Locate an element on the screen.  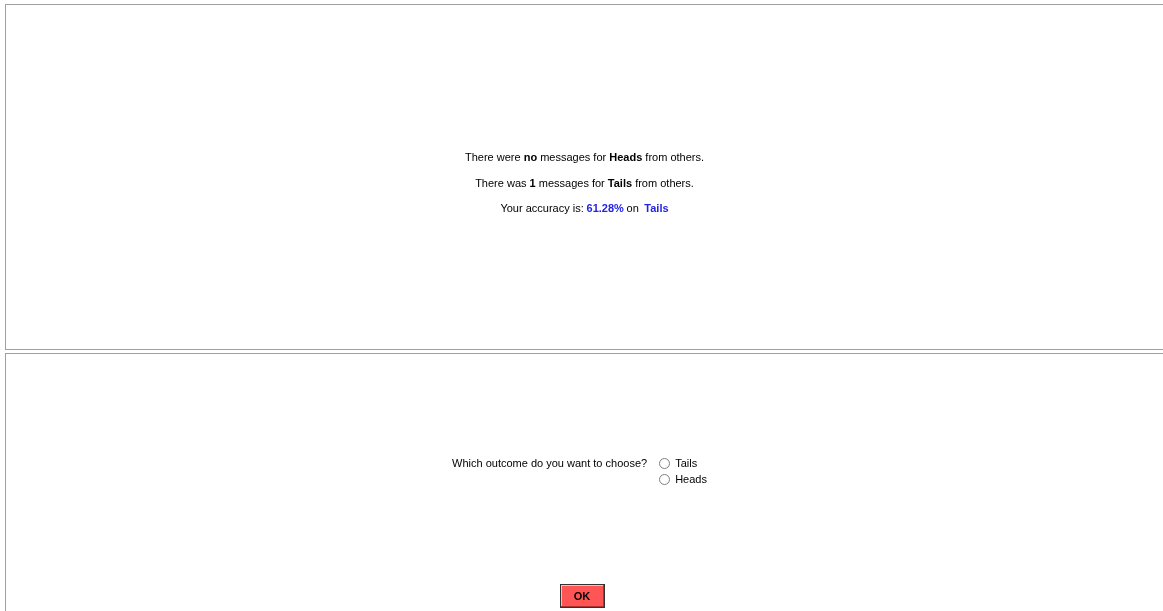
radio-option: Heads is located at coordinates (683, 479).